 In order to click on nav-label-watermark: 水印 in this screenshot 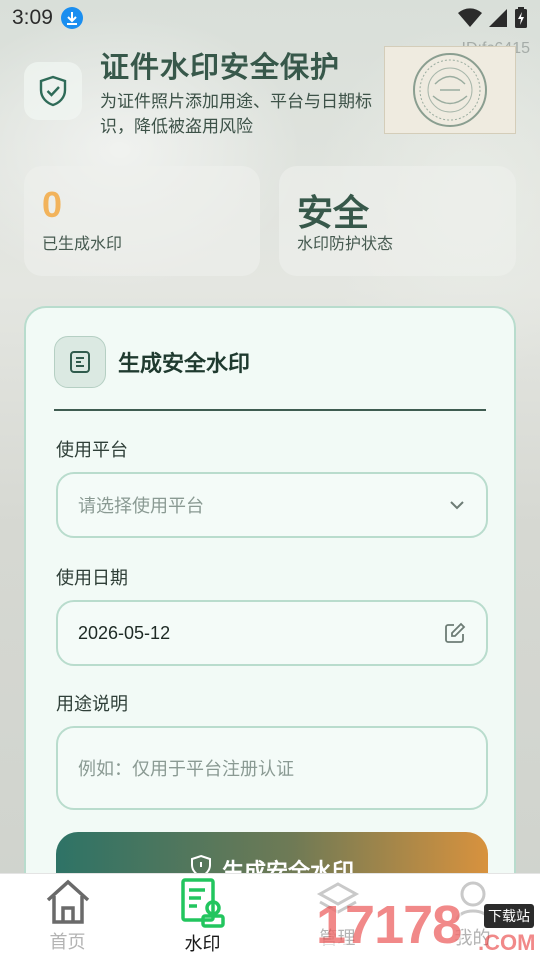, I will do `click(202, 944)`.